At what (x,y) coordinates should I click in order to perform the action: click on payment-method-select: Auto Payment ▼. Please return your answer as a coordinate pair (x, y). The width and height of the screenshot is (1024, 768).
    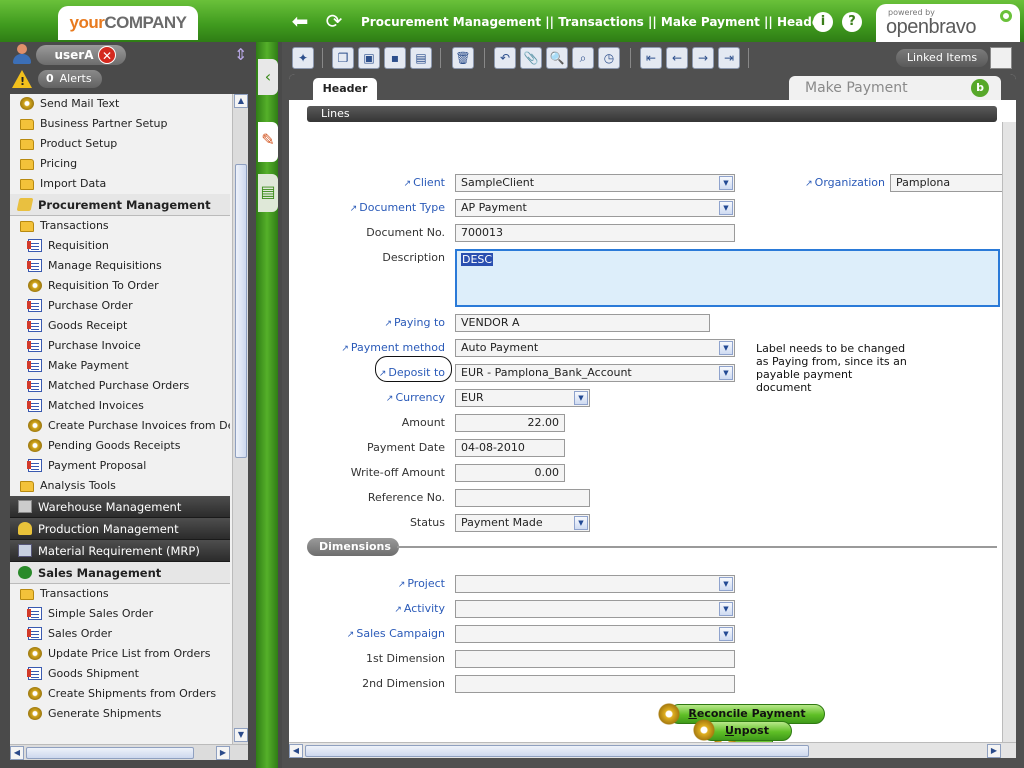
    Looking at the image, I should click on (595, 348).